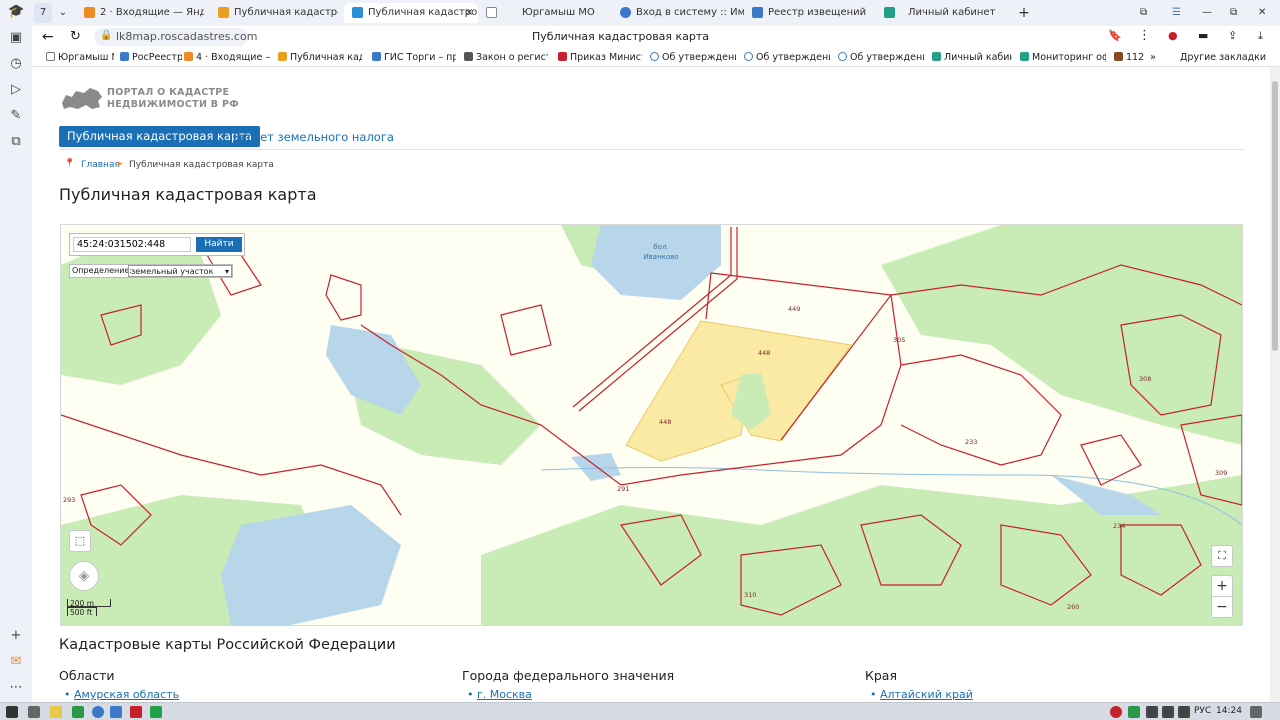 The image size is (1280, 720). What do you see at coordinates (1222, 556) in the screenshot?
I see `fullscreen-icon: ⛶` at bounding box center [1222, 556].